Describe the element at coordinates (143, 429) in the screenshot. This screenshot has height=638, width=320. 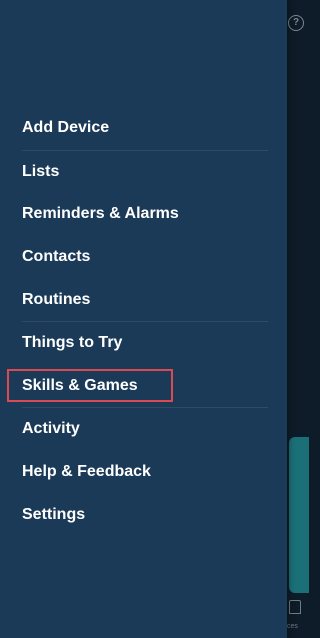
I see `menu-item-activity: Activity` at that location.